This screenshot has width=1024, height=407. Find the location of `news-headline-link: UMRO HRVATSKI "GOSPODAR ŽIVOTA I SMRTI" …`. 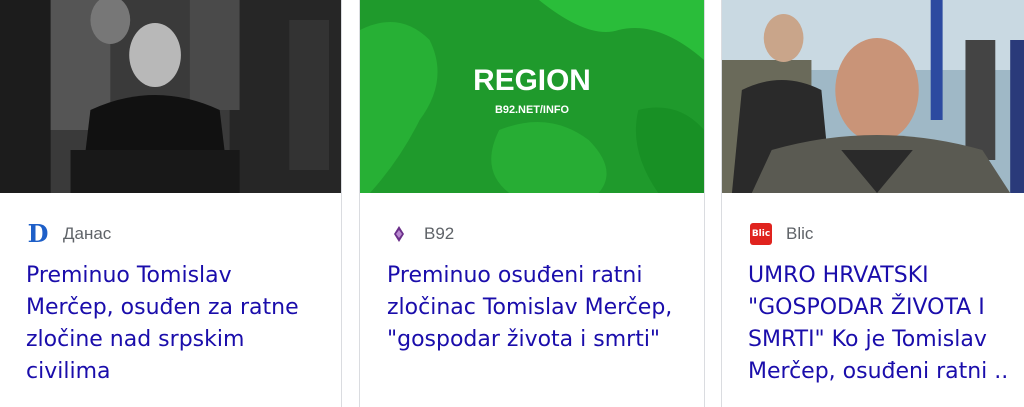

news-headline-link: UMRO HRVATSKI "GOSPODAR ŽIVOTA I SMRTI" … is located at coordinates (886, 324).